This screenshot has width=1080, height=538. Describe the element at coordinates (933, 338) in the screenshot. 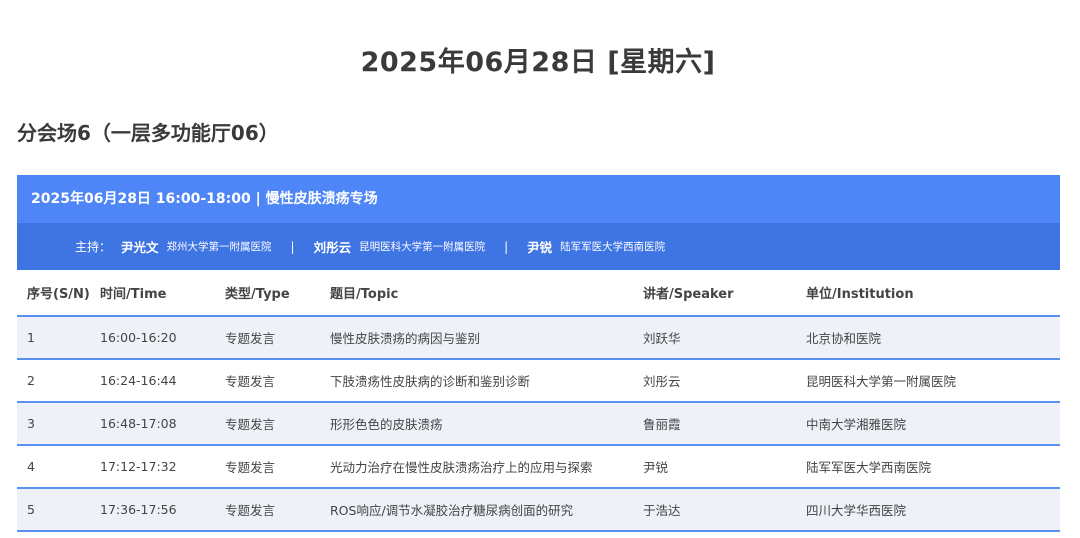

I see `cell-institution: 北京协和医院` at that location.